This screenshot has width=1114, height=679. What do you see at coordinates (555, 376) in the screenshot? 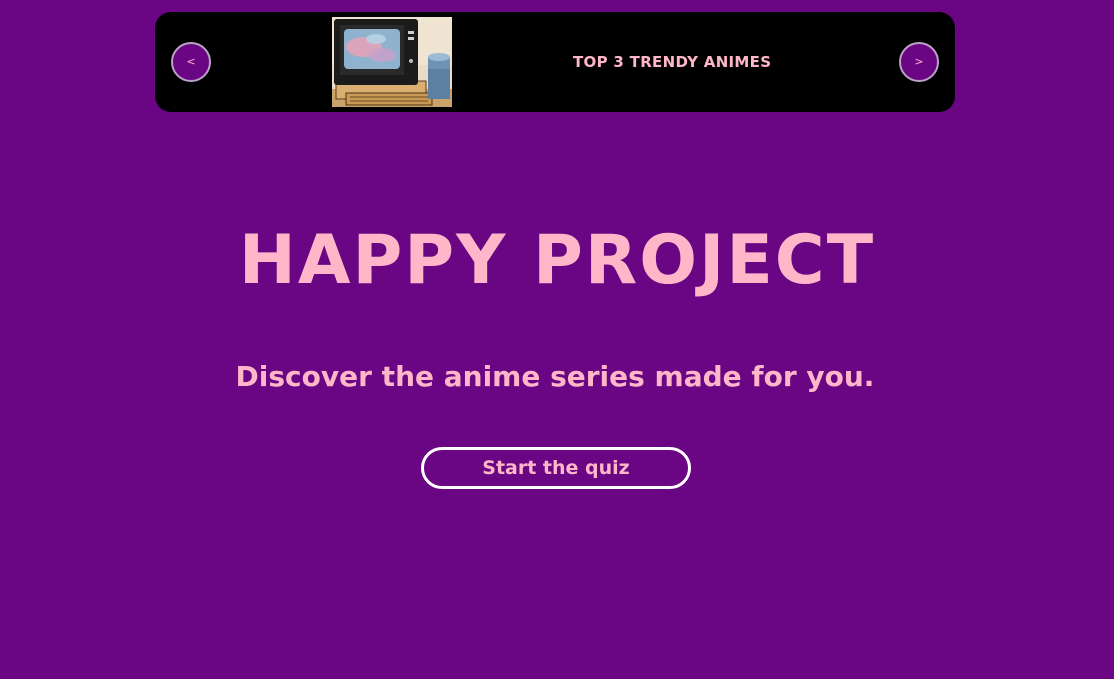
I see `page-subtitle: Discover the anime series made for you.` at bounding box center [555, 376].